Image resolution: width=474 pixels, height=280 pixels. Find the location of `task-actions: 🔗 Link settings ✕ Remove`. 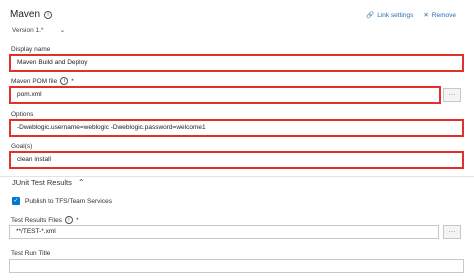

task-actions: 🔗 Link settings ✕ Remove is located at coordinates (411, 15).